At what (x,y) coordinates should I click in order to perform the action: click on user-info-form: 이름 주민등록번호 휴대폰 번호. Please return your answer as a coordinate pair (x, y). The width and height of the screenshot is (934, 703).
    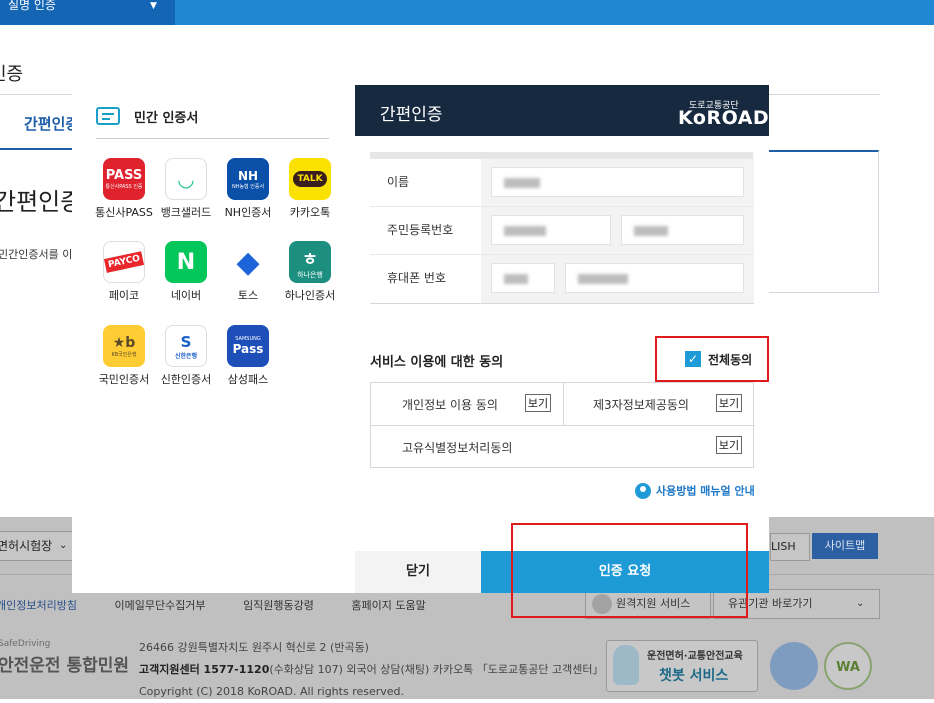
    Looking at the image, I should click on (562, 231).